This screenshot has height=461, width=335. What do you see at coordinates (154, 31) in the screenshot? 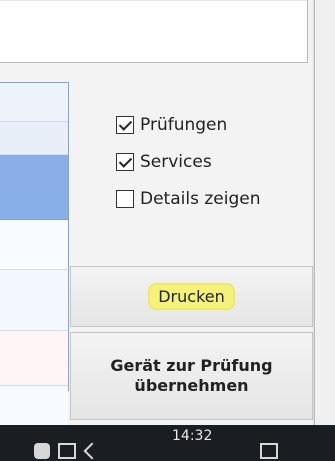
I see `top-panel` at bounding box center [154, 31].